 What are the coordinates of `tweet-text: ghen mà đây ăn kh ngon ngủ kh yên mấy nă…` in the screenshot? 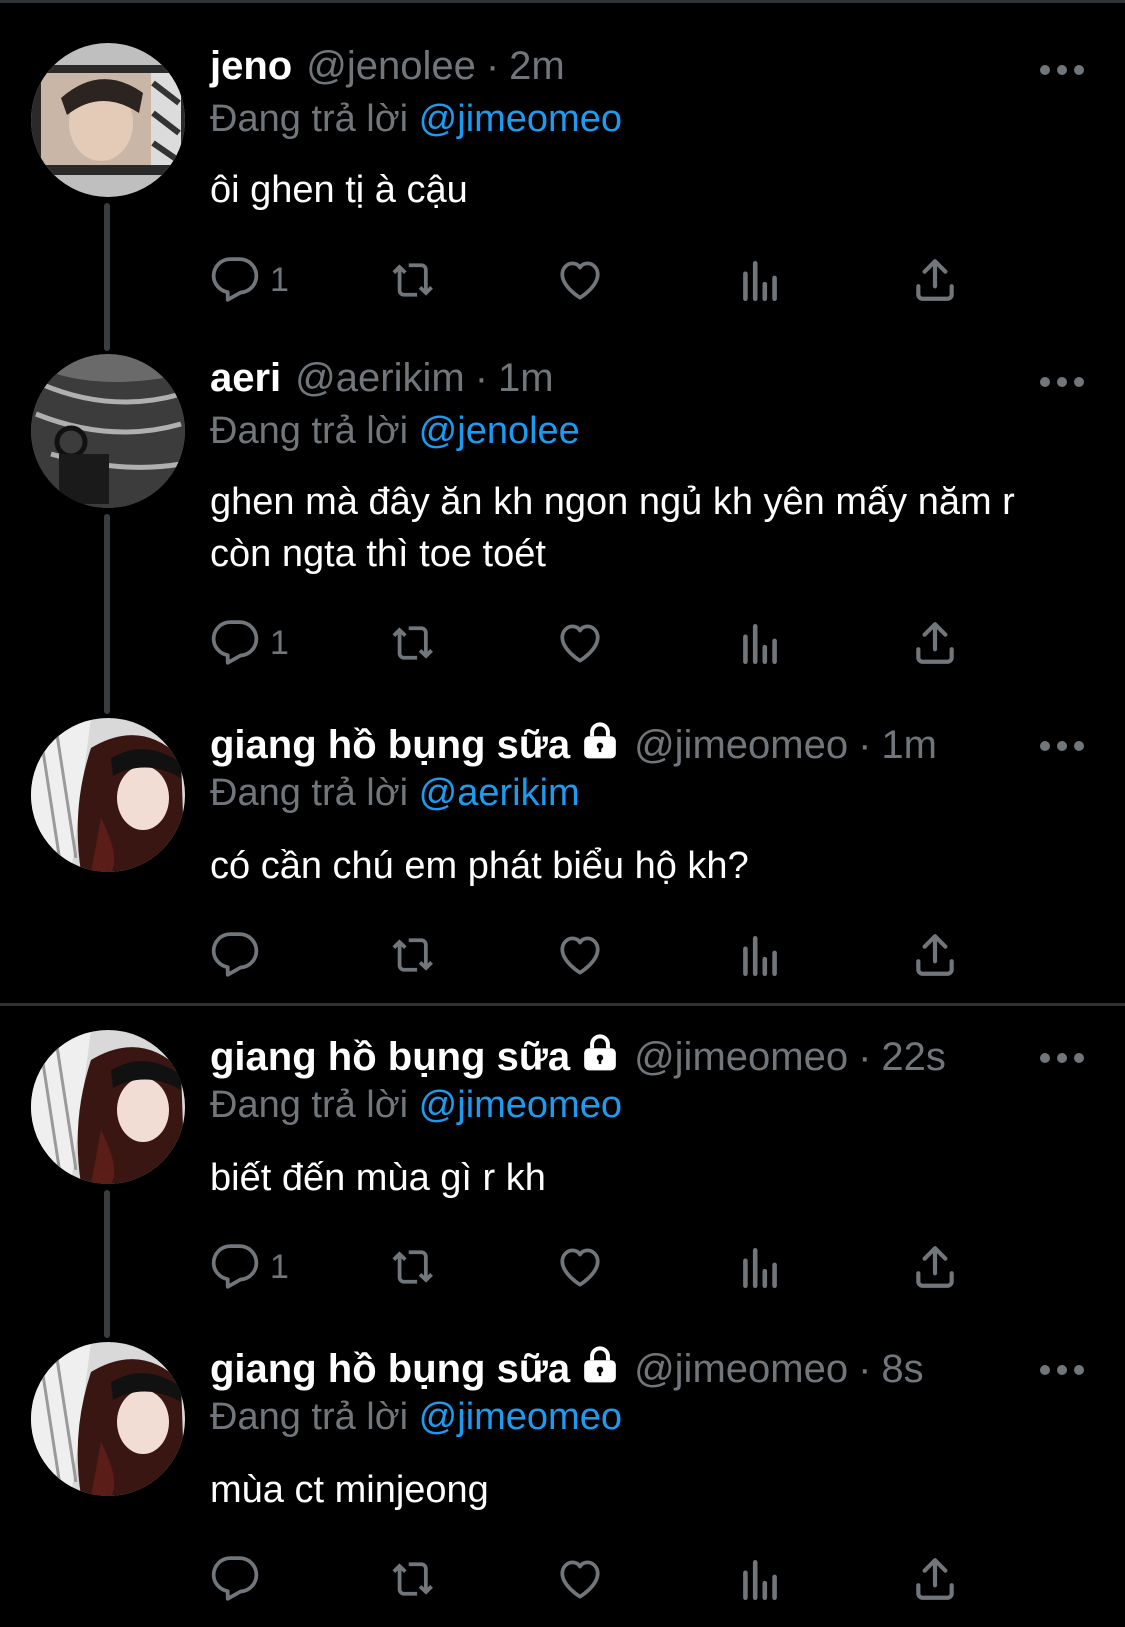 It's located at (612, 528).